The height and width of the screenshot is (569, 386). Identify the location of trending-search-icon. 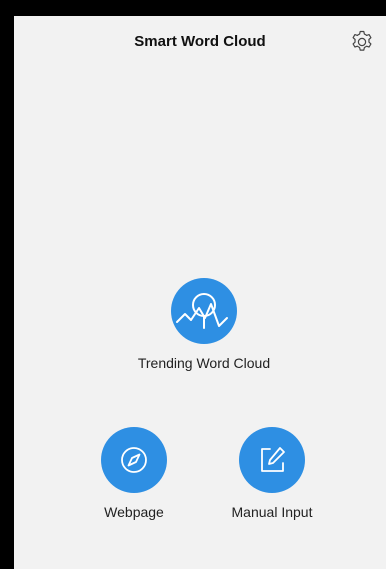
(202, 311).